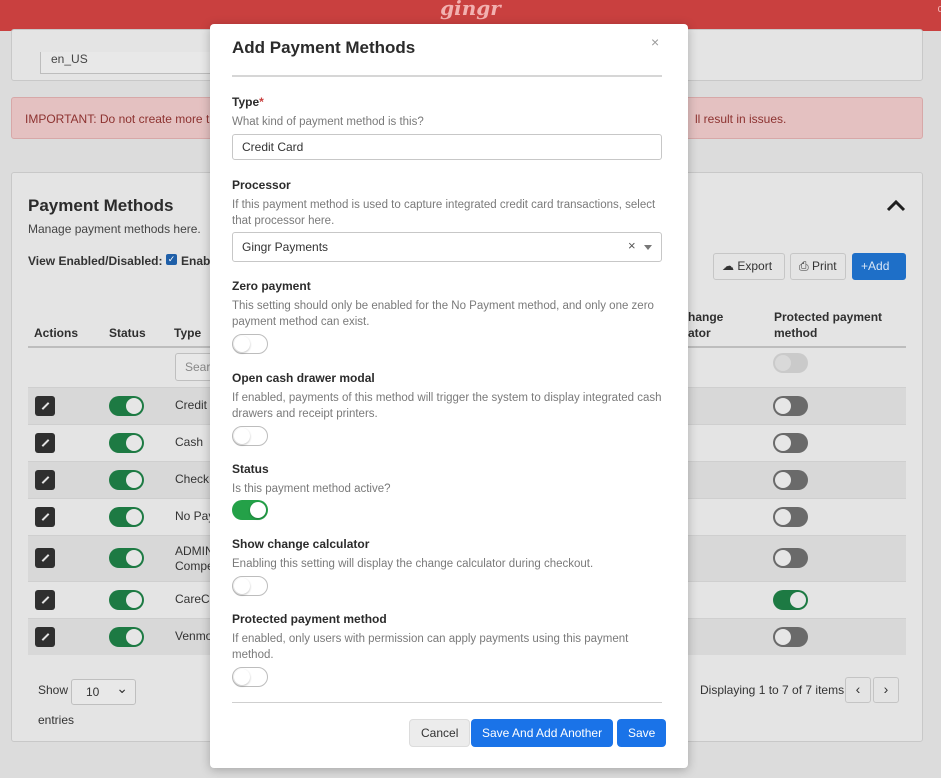 This screenshot has width=941, height=778. Describe the element at coordinates (828, 325) in the screenshot. I see `col-protected: Protected payment method` at that location.